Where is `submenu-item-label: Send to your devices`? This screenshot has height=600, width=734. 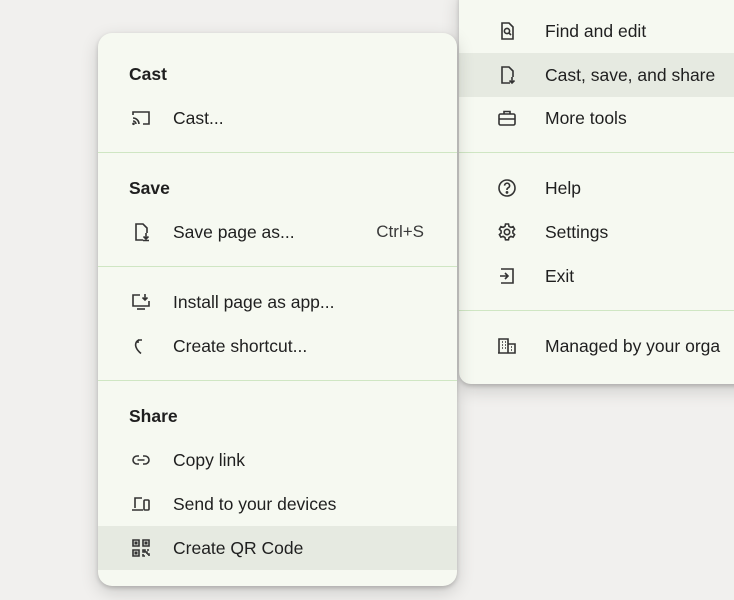
submenu-item-label: Send to your devices is located at coordinates (255, 503).